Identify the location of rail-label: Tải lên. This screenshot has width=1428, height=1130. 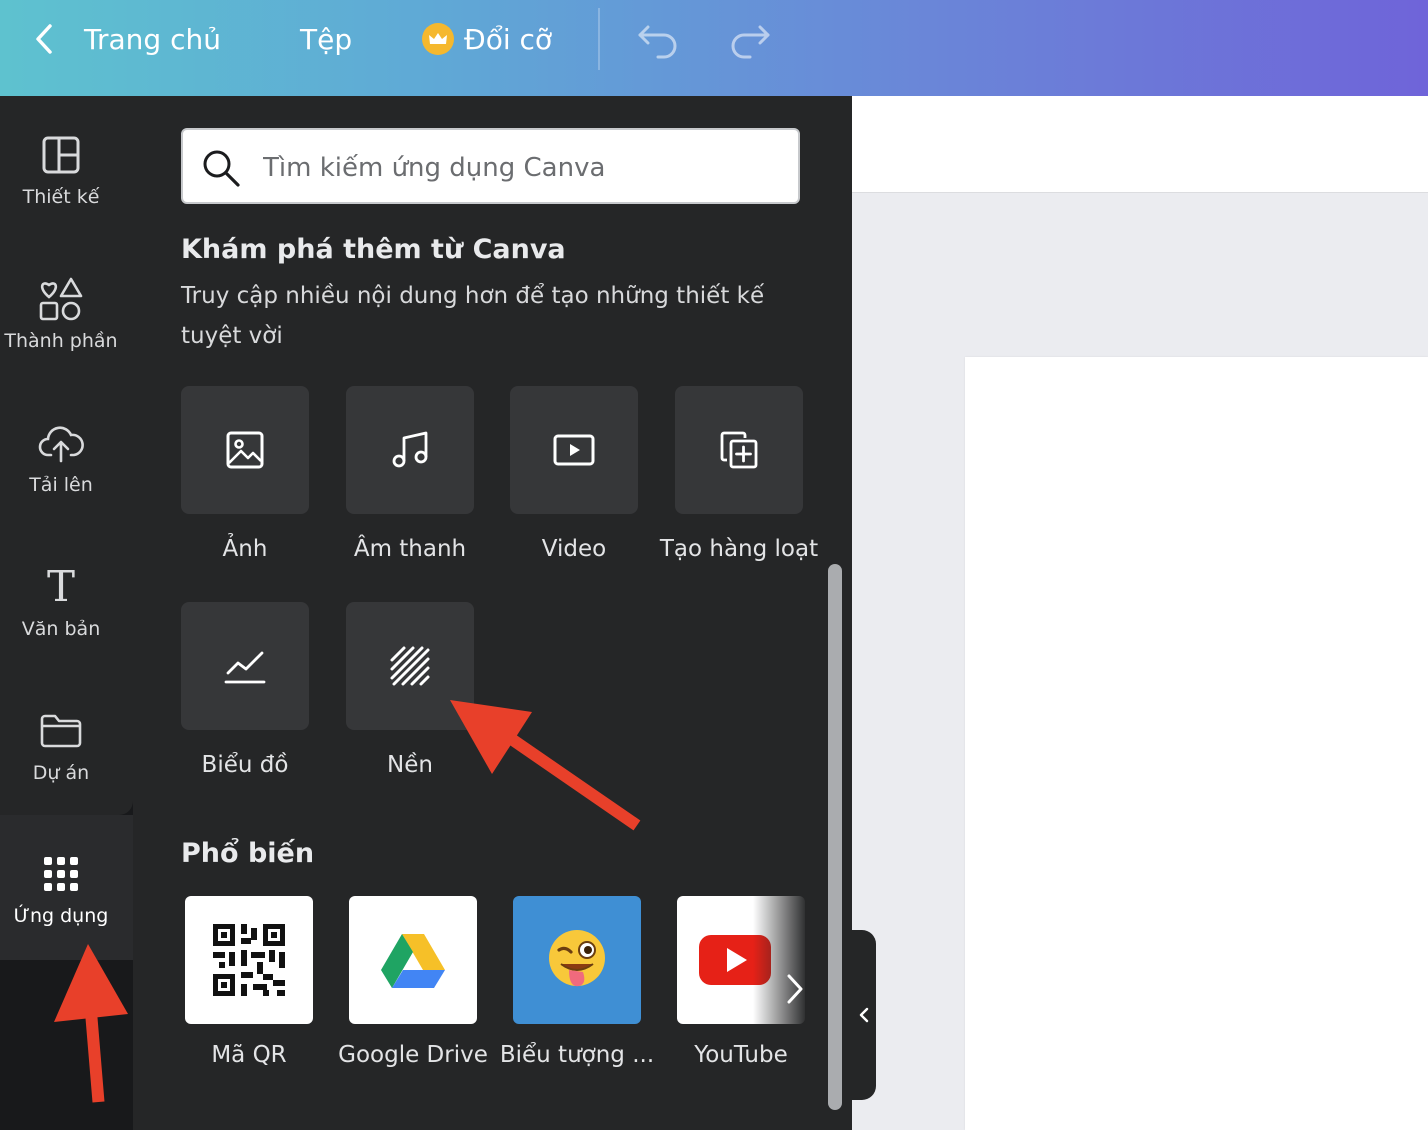
(61, 485).